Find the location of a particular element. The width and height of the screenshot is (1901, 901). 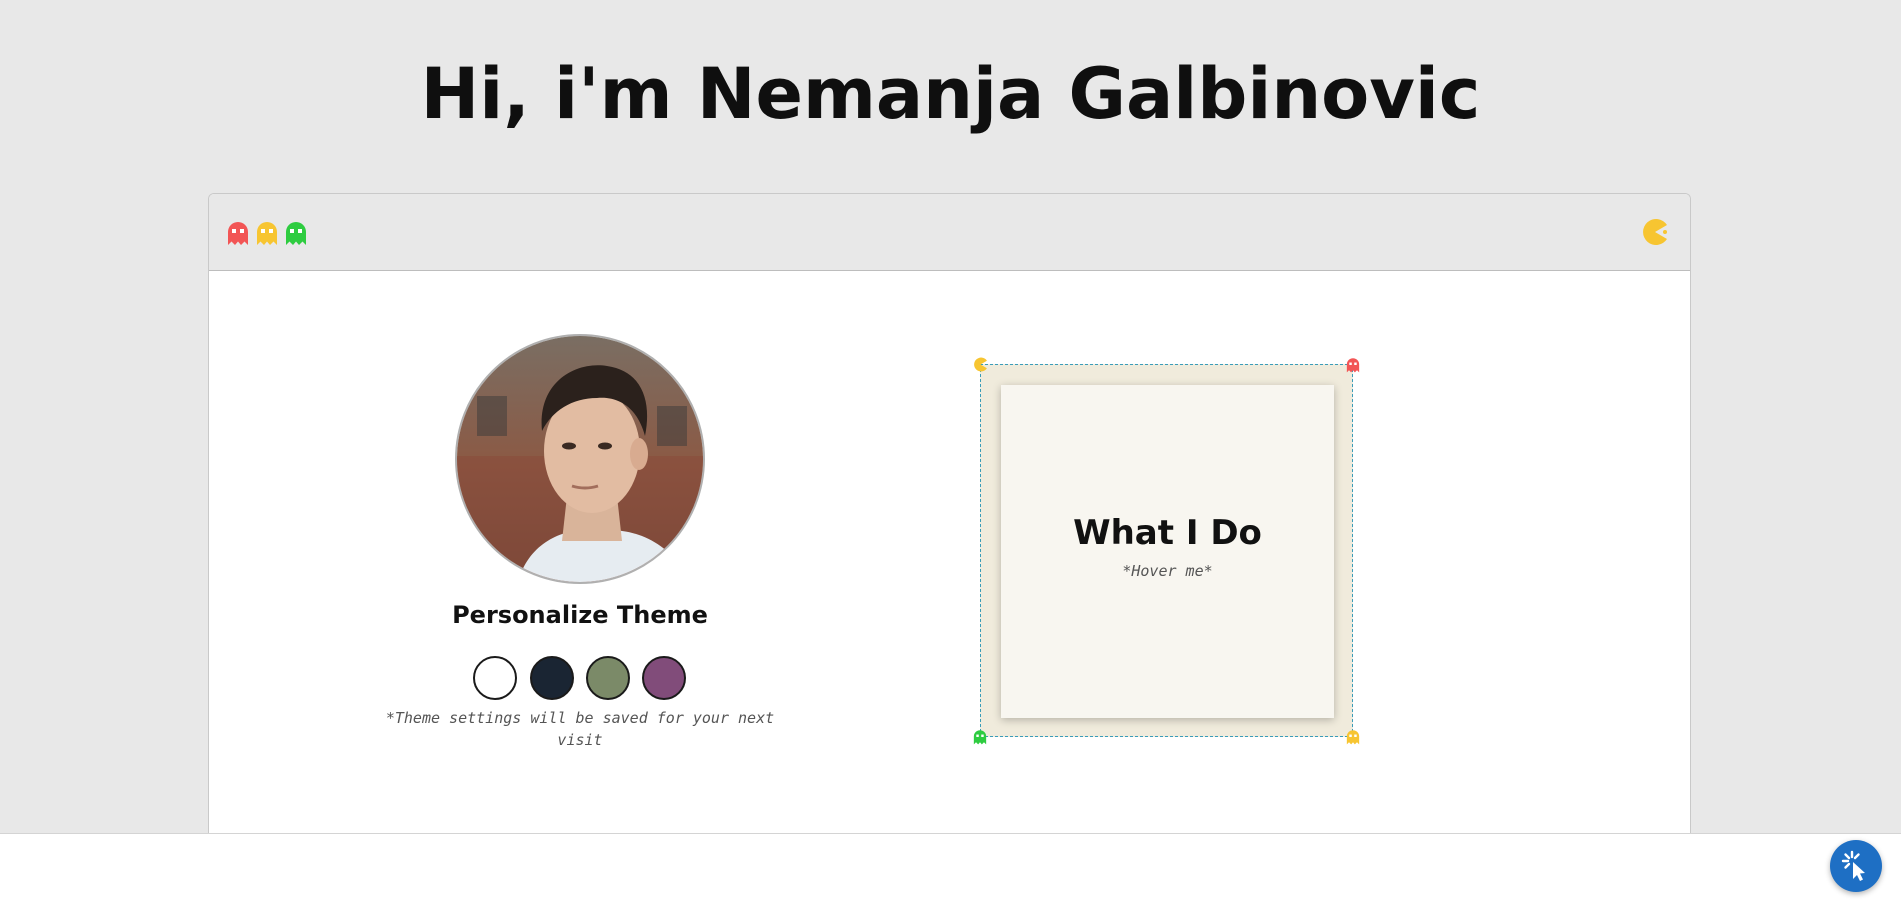

theme-swatch-white is located at coordinates (495, 678).